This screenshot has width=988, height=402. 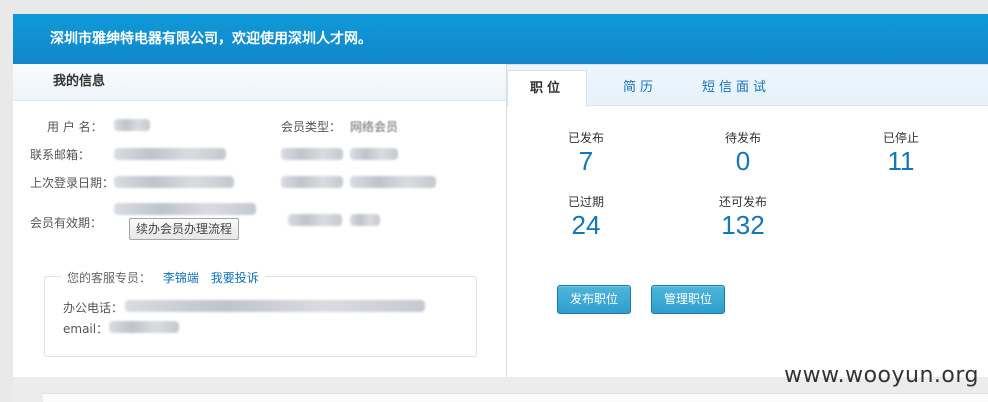 I want to click on stat-pending-label: 待发布, so click(x=742, y=138).